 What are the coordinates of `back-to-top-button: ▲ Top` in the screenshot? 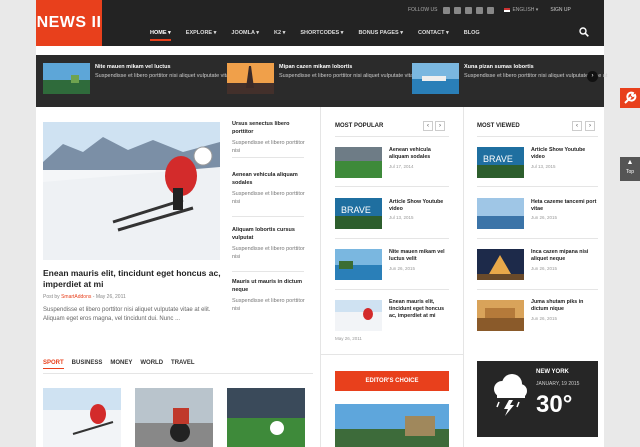 It's located at (630, 169).